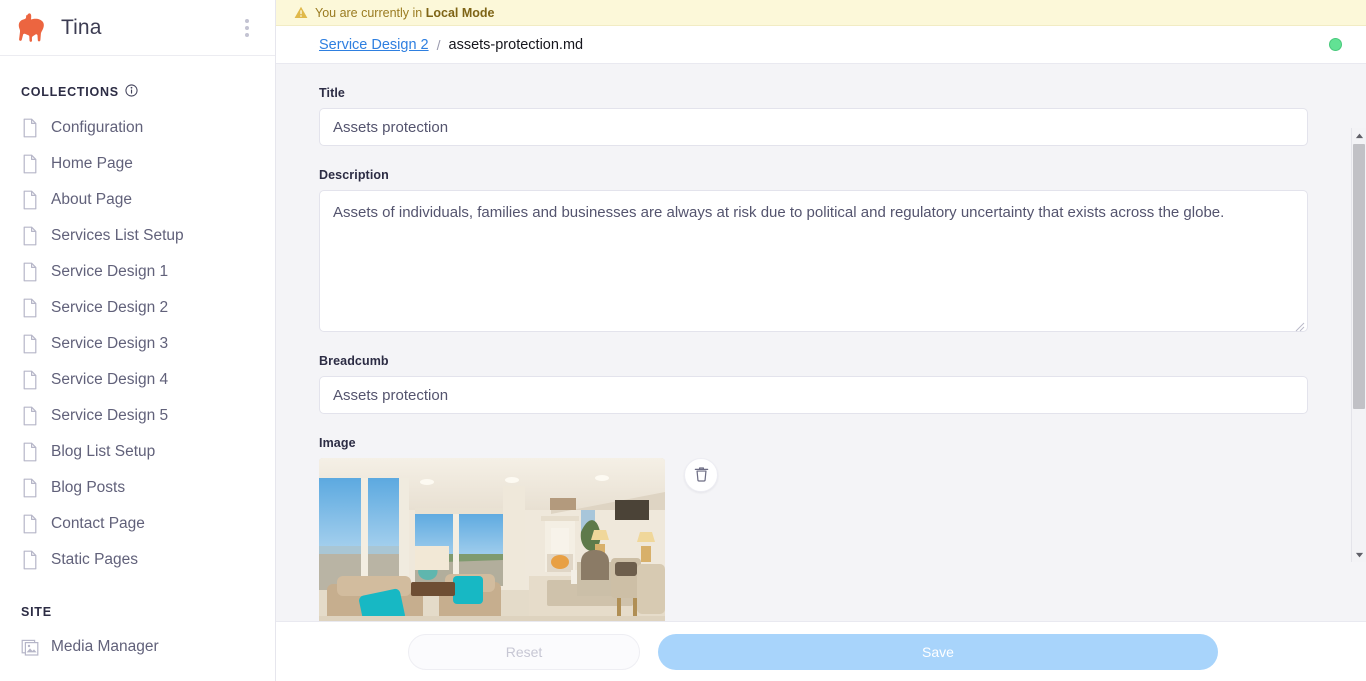 The image size is (1366, 681). I want to click on scrollbar-thumb, so click(1359, 276).